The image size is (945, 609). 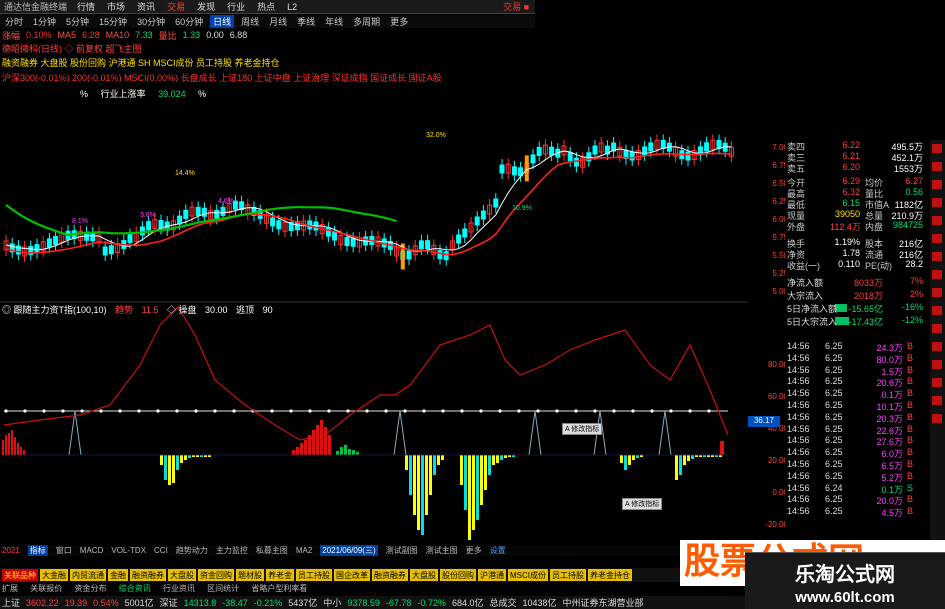 What do you see at coordinates (146, 6) in the screenshot?
I see `menu-item-zixun: 资讯` at bounding box center [146, 6].